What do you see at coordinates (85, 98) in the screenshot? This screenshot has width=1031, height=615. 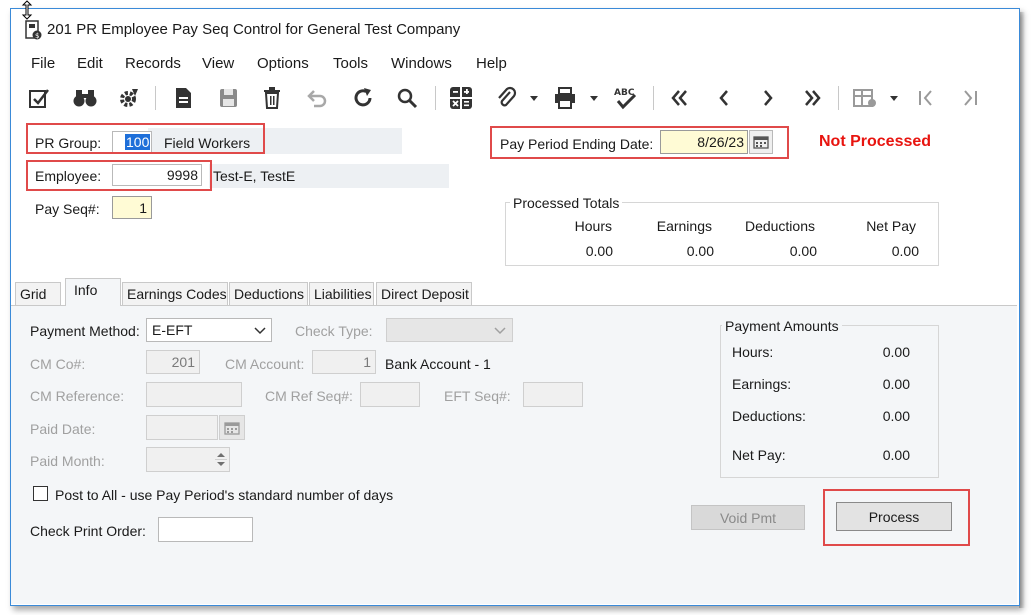 I see `binoculars-icon` at bounding box center [85, 98].